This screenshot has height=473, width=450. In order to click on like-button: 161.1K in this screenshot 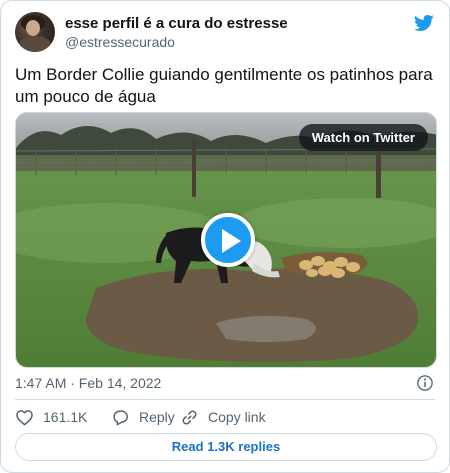, I will do `click(51, 417)`.